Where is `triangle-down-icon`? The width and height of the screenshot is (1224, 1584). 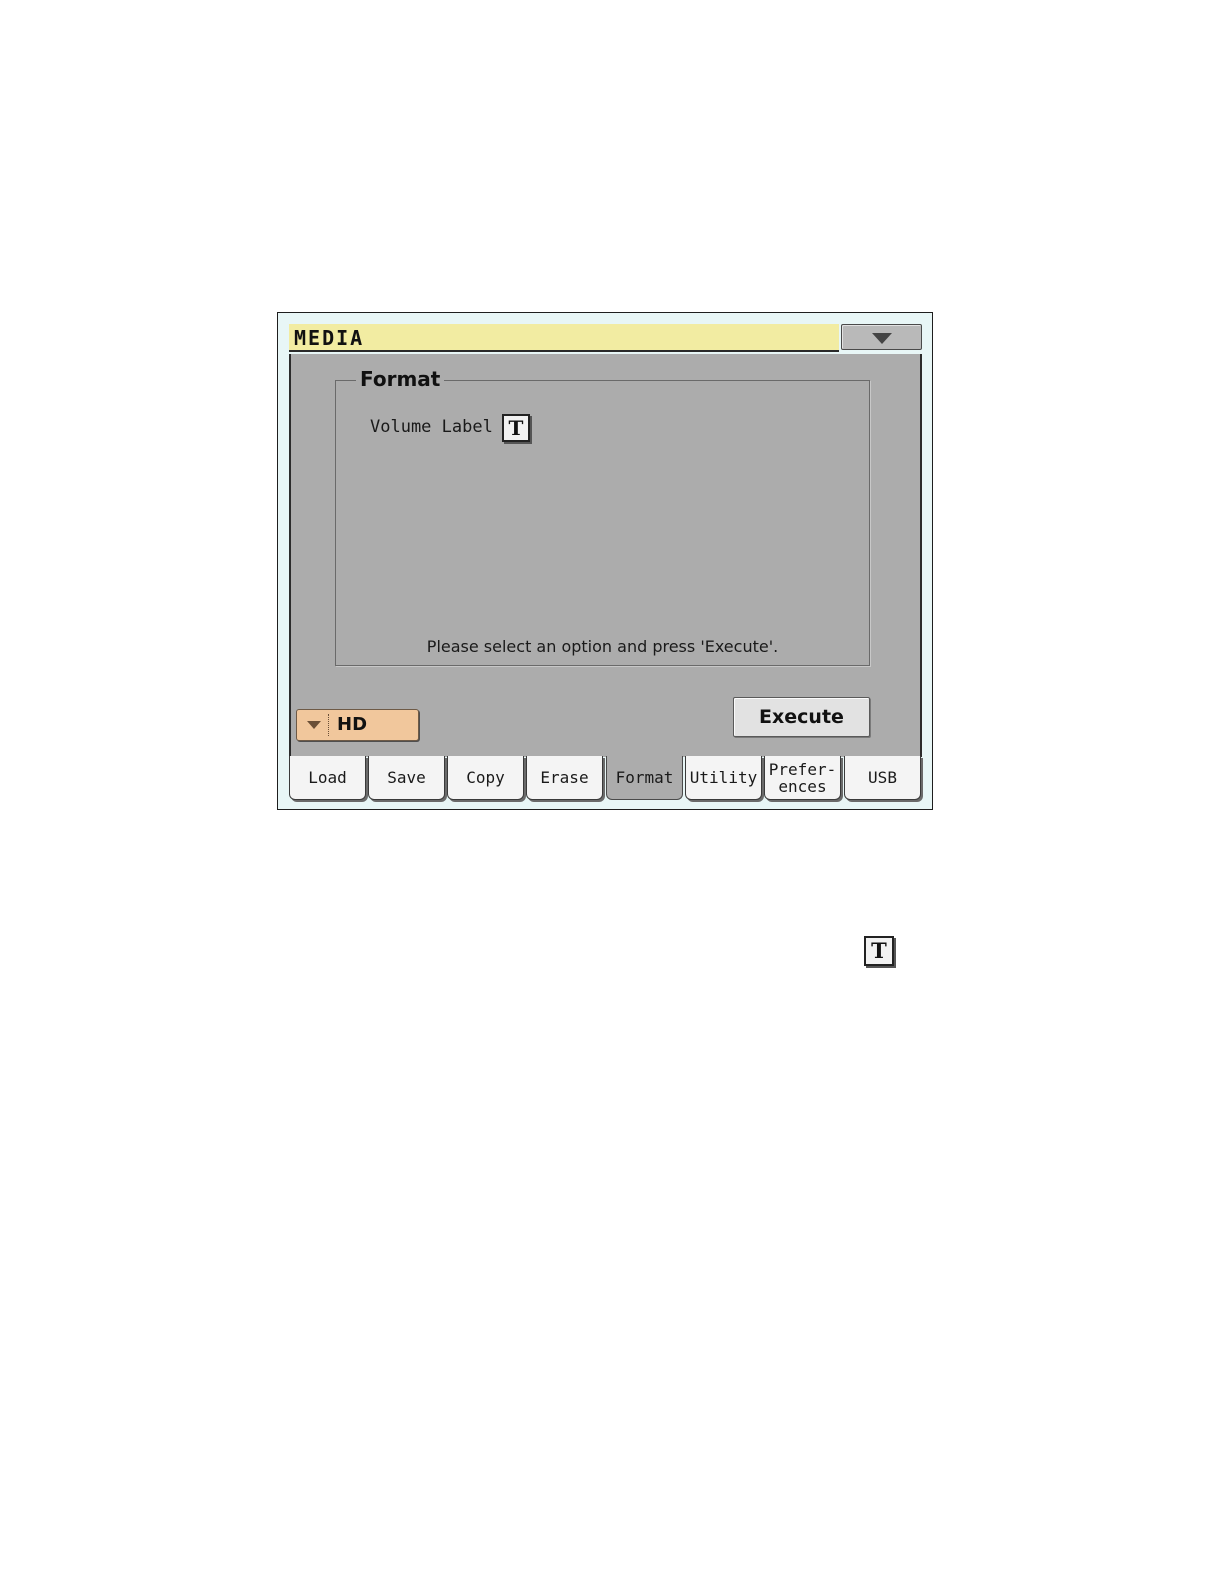 triangle-down-icon is located at coordinates (882, 338).